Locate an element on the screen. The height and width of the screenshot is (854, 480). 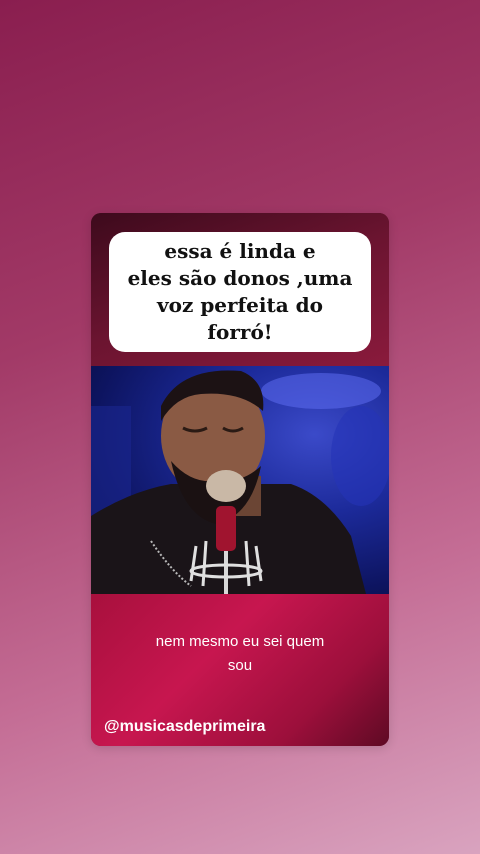
lyric-text: nem mesmo eu sei quem sou is located at coordinates (240, 653).